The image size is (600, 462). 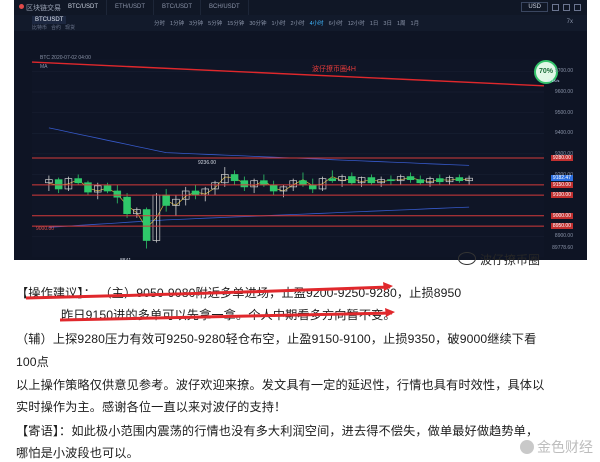 I want to click on brand-logo: 金色财经, so click(x=556, y=447).